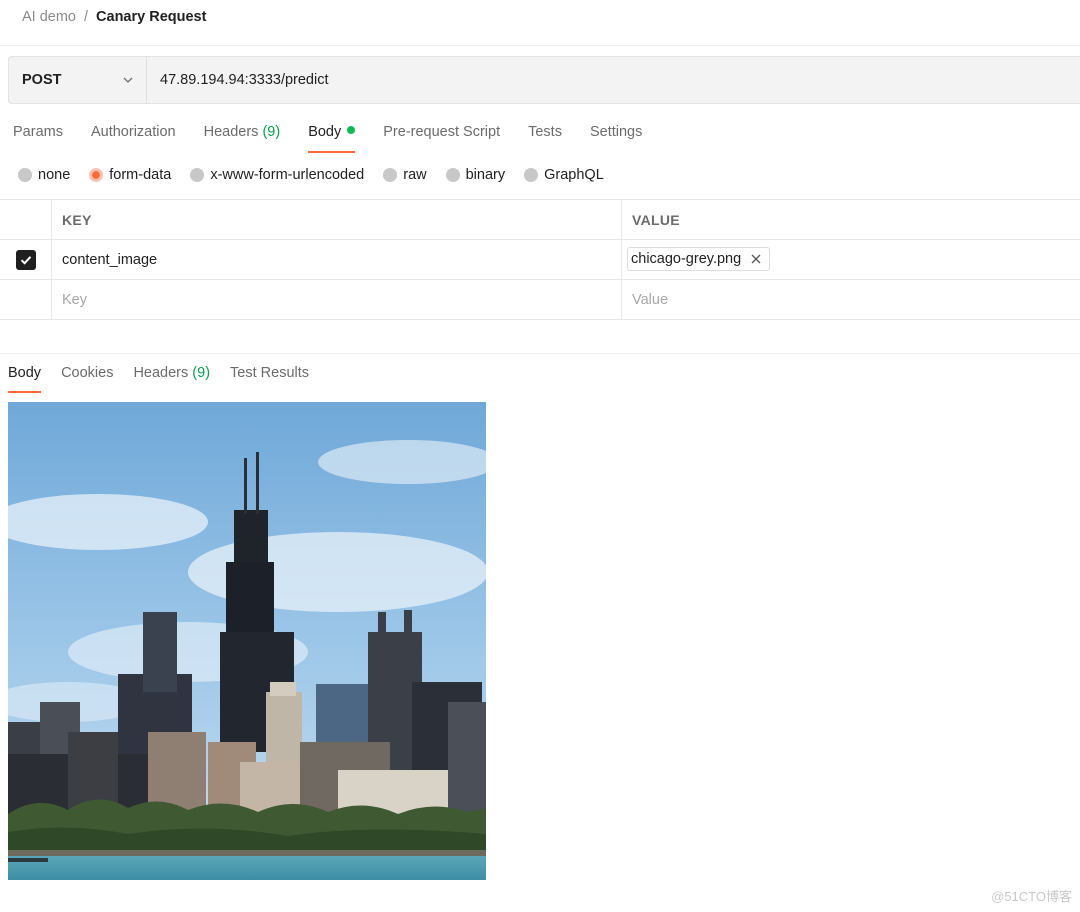 This screenshot has height=912, width=1080. I want to click on url-text: 47.89.194.94:3333/predict, so click(244, 80).